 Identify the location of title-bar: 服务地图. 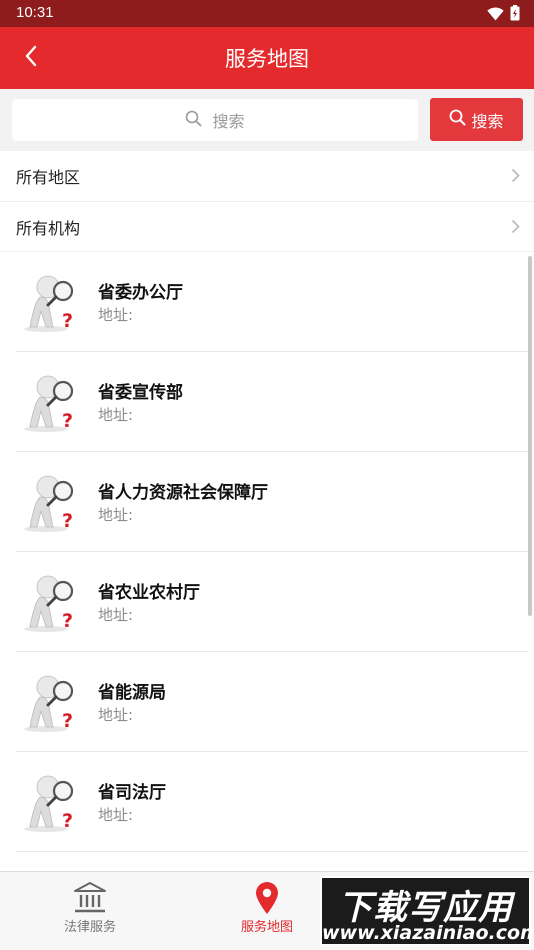
(267, 58).